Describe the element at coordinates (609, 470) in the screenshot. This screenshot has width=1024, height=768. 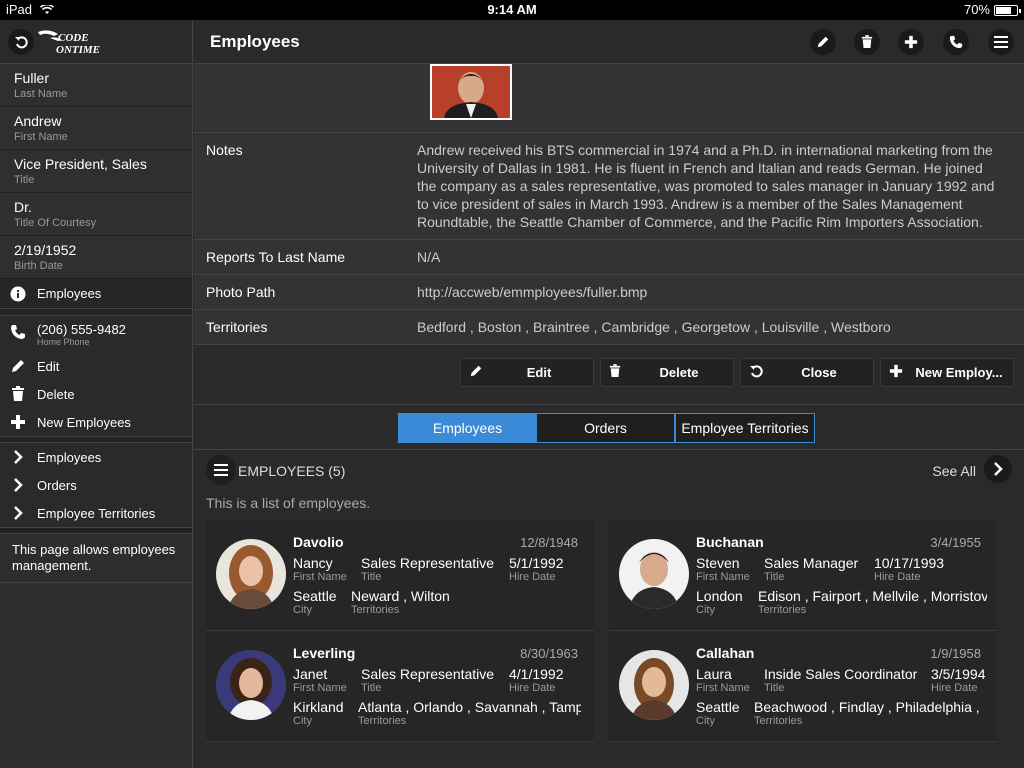
I see `list-header: EMPLOYEES (5) See All` at that location.